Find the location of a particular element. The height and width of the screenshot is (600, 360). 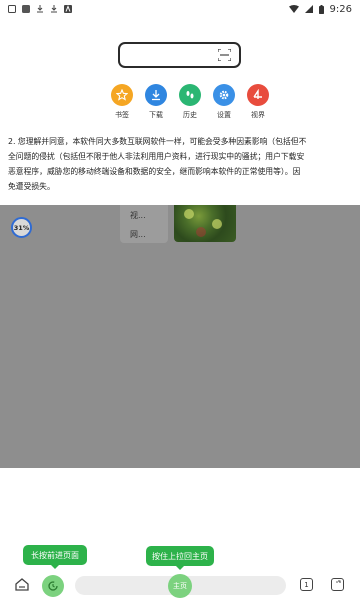

quick-label-history: 历史 is located at coordinates (190, 115).